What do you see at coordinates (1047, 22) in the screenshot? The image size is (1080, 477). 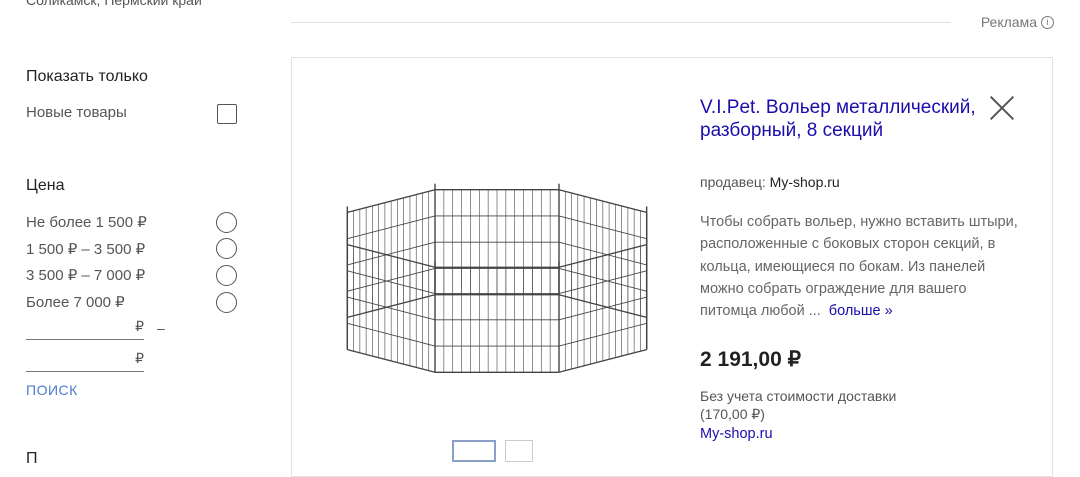 I see `info-icon: i` at bounding box center [1047, 22].